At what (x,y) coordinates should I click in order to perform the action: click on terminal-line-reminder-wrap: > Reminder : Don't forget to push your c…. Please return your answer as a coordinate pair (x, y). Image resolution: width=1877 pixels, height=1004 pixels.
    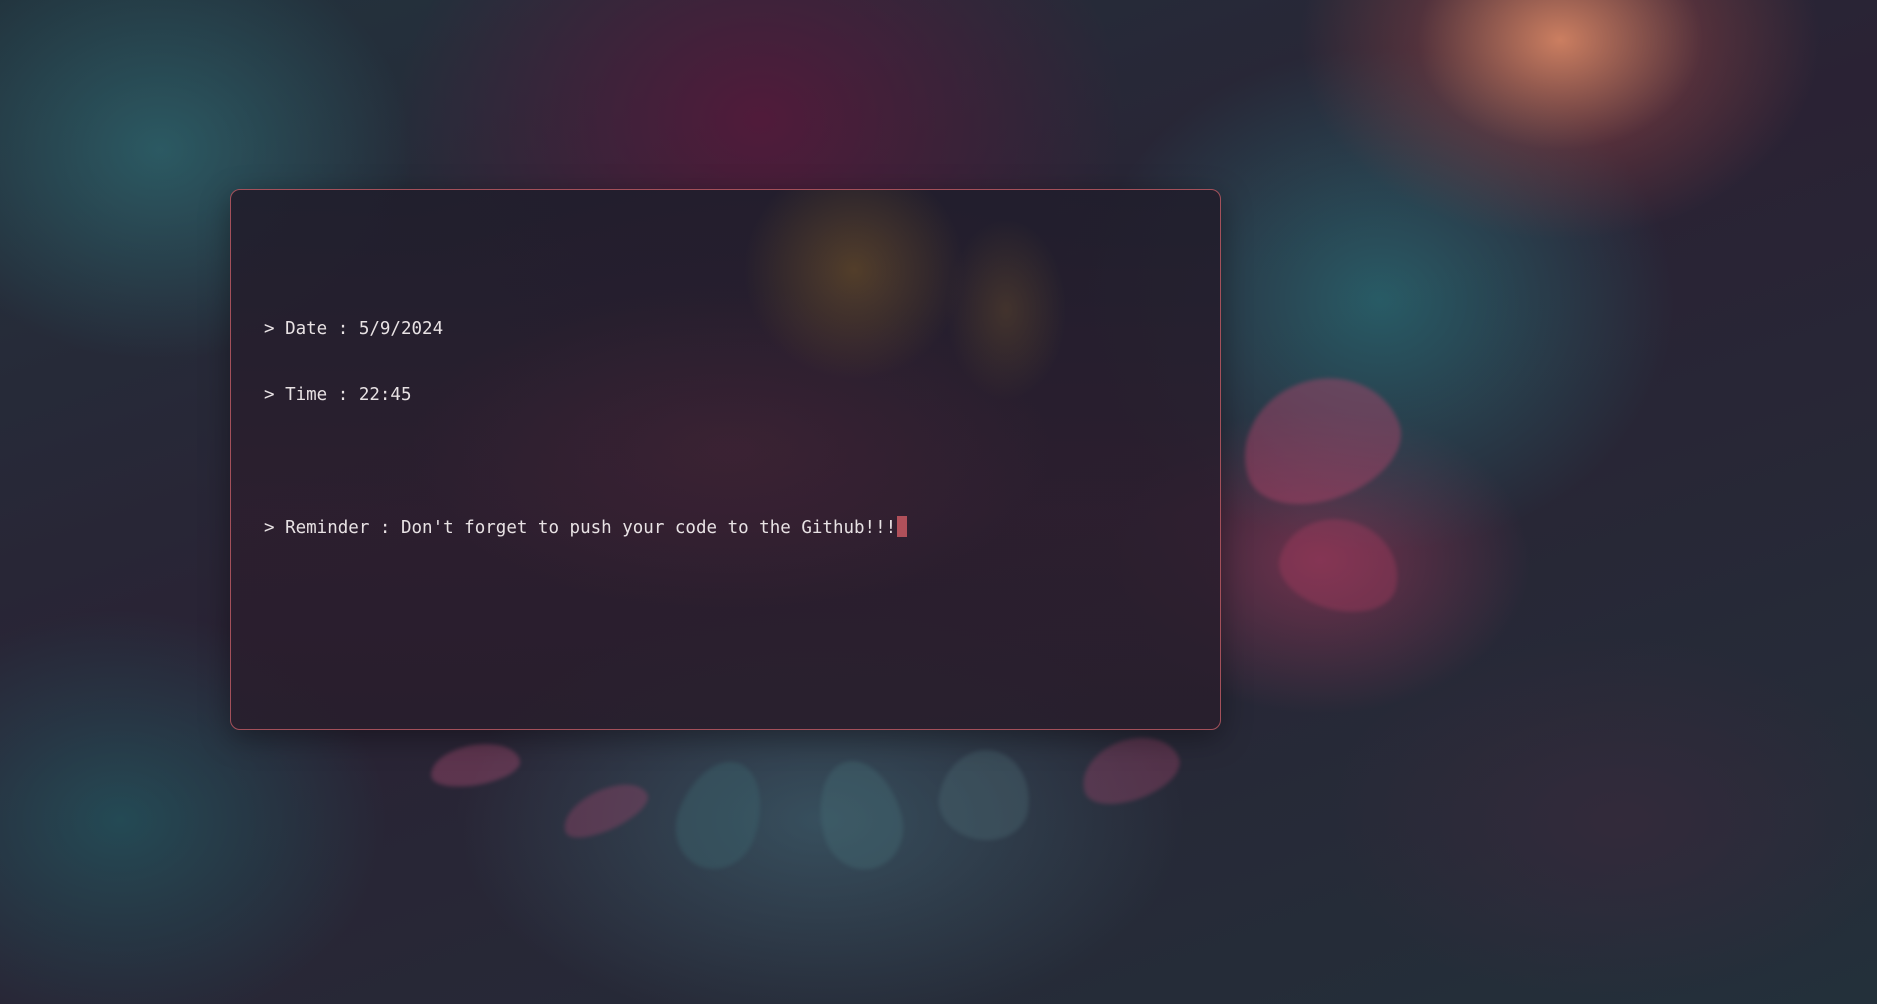
    Looking at the image, I should click on (586, 527).